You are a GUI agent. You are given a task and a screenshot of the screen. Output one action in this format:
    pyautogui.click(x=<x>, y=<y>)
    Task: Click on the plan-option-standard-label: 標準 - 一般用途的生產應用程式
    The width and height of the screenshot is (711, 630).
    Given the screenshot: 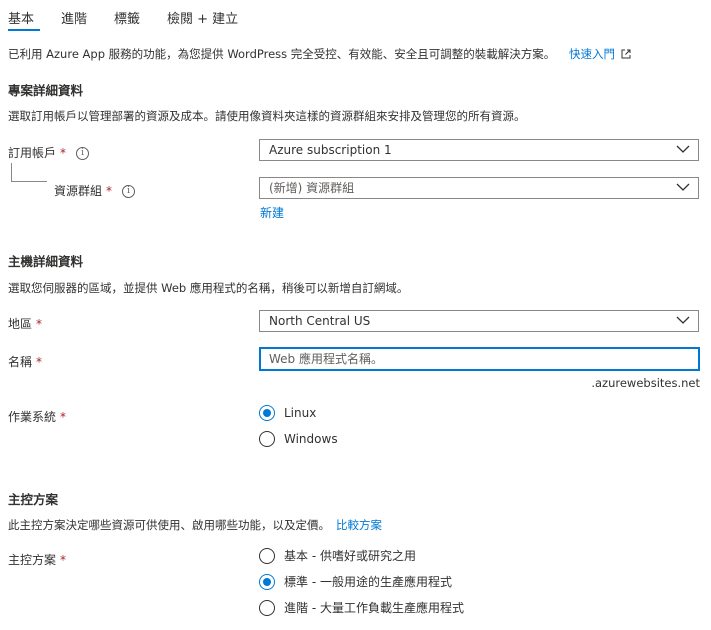 What is the action you would take?
    pyautogui.click(x=368, y=582)
    